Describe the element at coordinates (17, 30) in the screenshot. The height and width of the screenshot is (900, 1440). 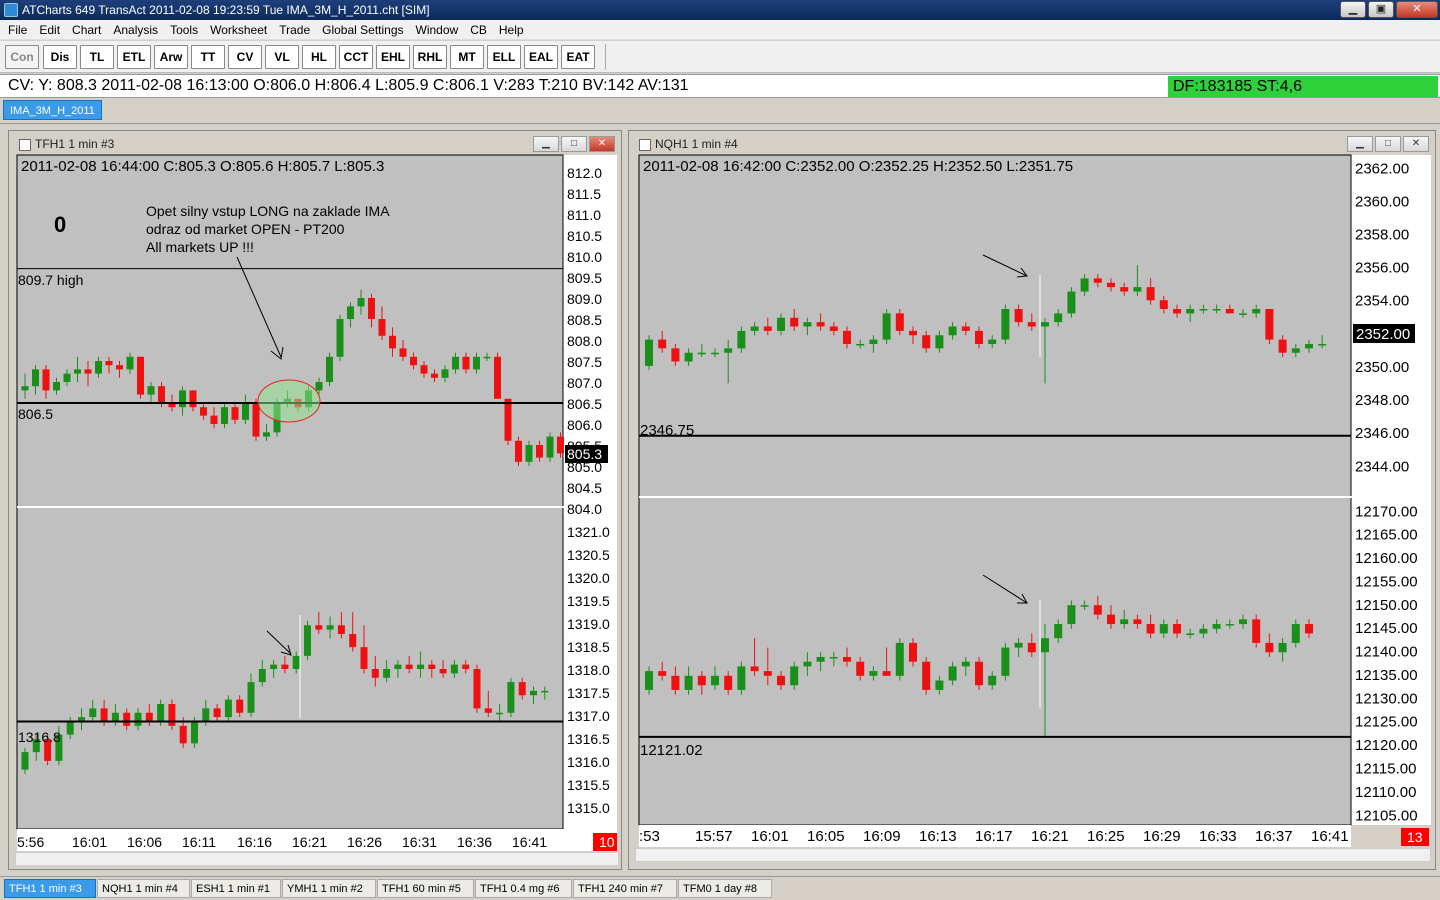
I see `menu-file: File` at that location.